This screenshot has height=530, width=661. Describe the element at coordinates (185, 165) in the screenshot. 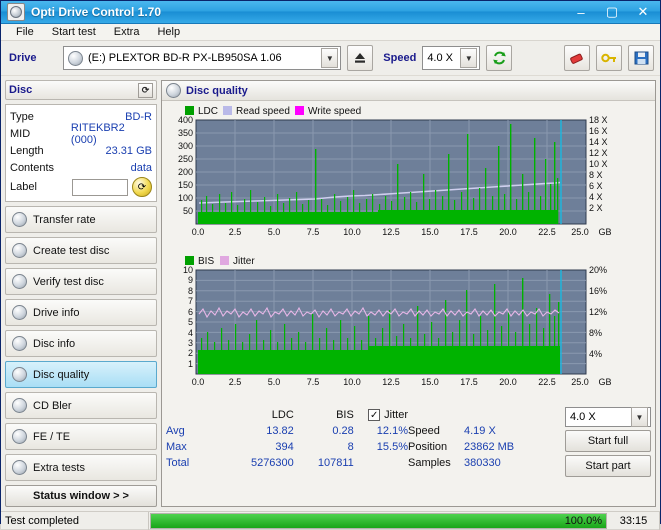

I see `ldc-y-axis: 400 350 300 250 200 150 100 50` at that location.